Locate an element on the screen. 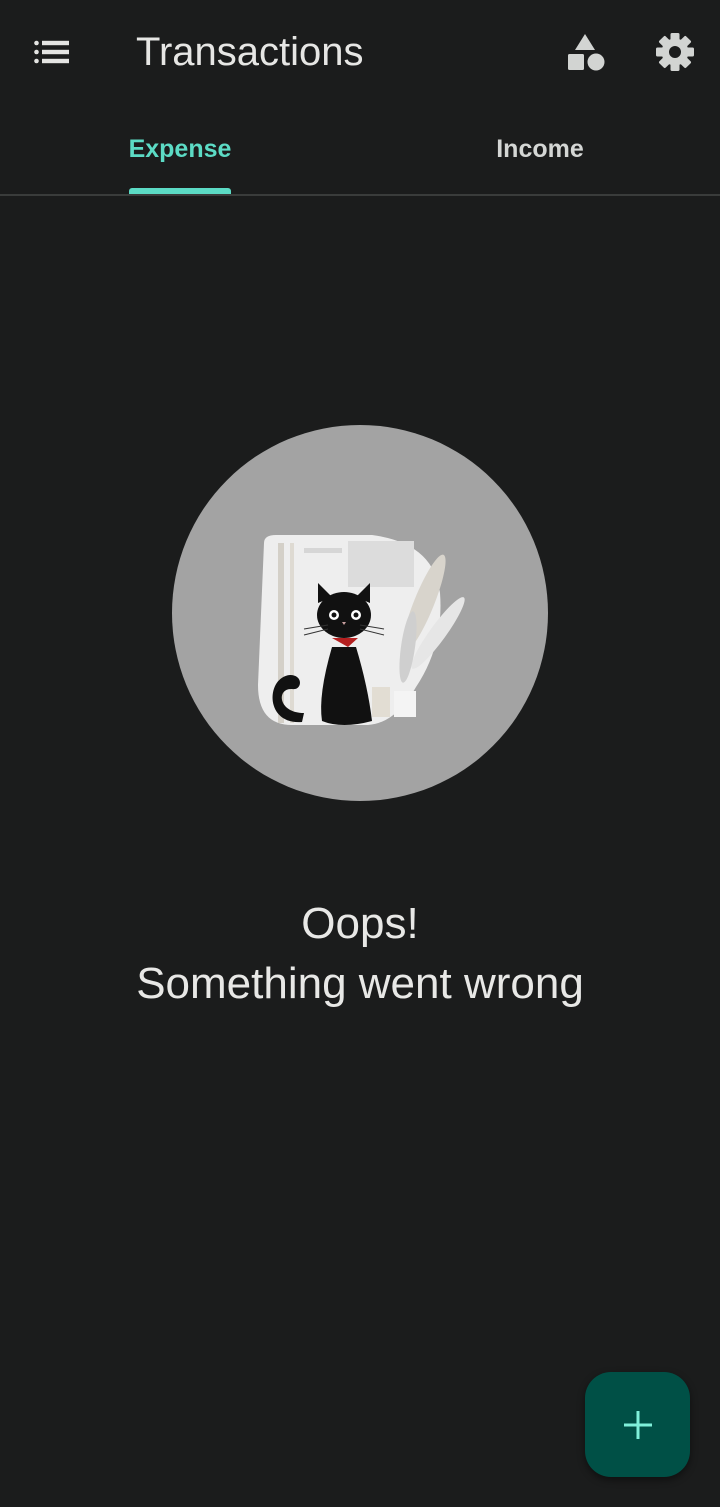 Image resolution: width=720 pixels, height=1507 pixels. plus-icon is located at coordinates (637, 1424).